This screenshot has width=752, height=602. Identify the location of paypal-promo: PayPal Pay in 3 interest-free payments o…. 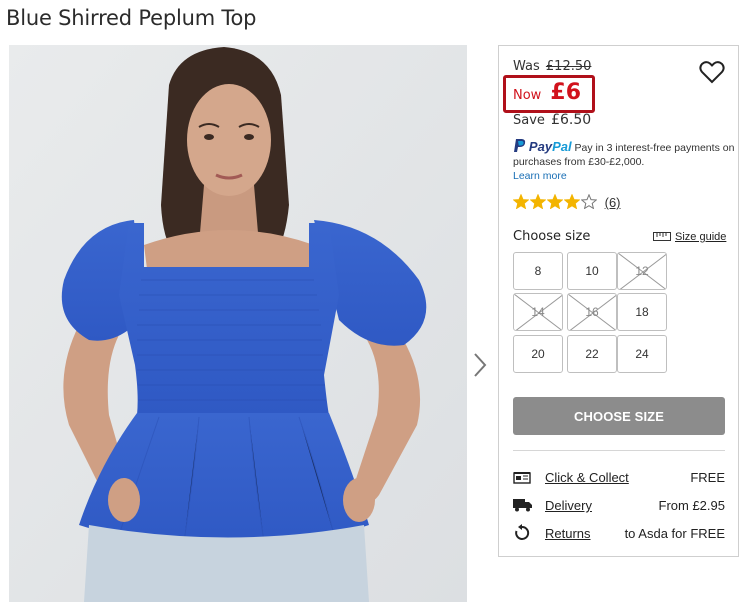
(624, 160).